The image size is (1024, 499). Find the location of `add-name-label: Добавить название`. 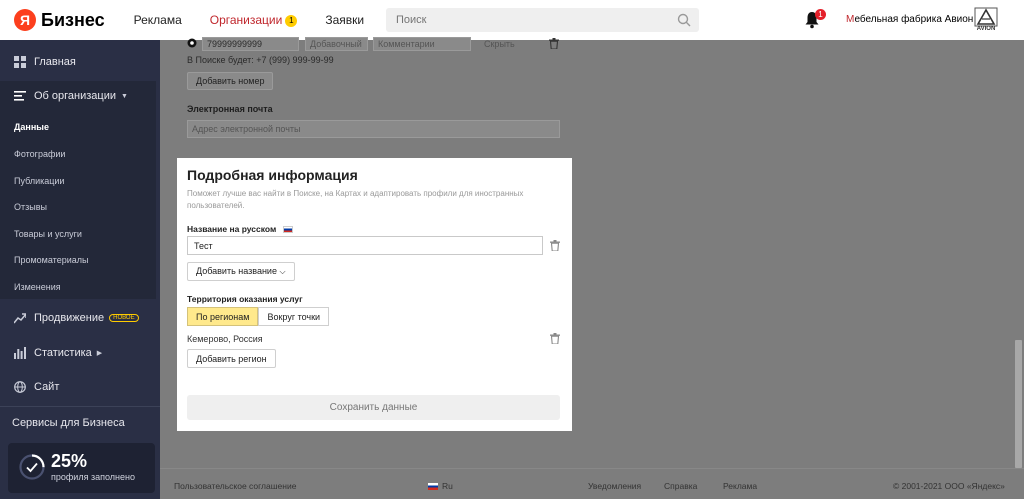

add-name-label: Добавить название is located at coordinates (236, 271).